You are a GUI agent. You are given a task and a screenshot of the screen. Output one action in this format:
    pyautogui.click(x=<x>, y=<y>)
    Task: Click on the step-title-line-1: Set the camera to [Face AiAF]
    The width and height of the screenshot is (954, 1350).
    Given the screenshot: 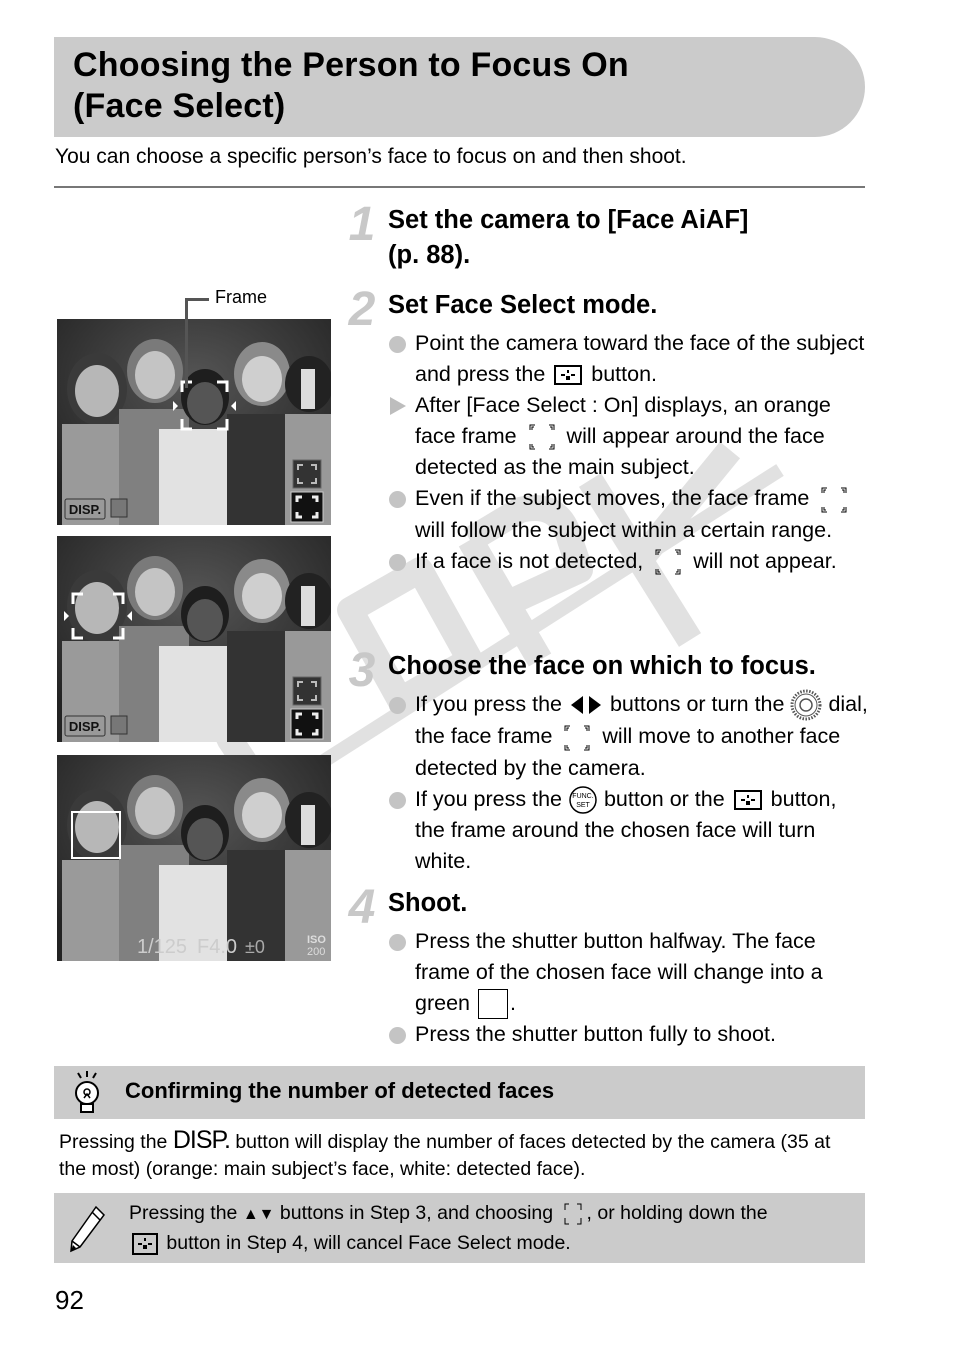 What is the action you would take?
    pyautogui.click(x=568, y=220)
    